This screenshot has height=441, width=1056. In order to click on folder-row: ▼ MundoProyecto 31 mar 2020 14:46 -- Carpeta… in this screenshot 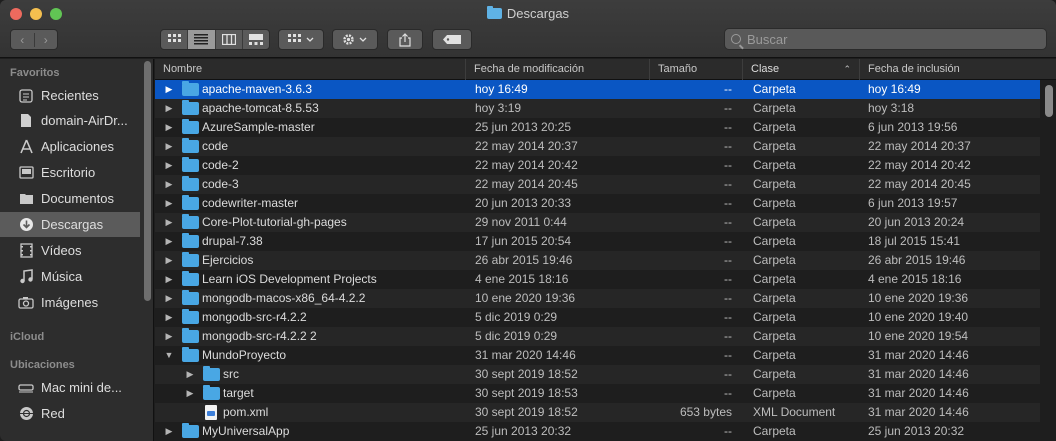, I will do `click(597, 355)`.